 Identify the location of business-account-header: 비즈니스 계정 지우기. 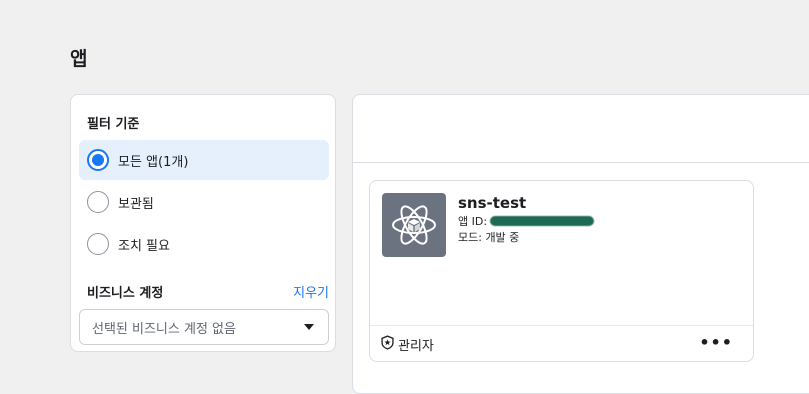
(208, 291).